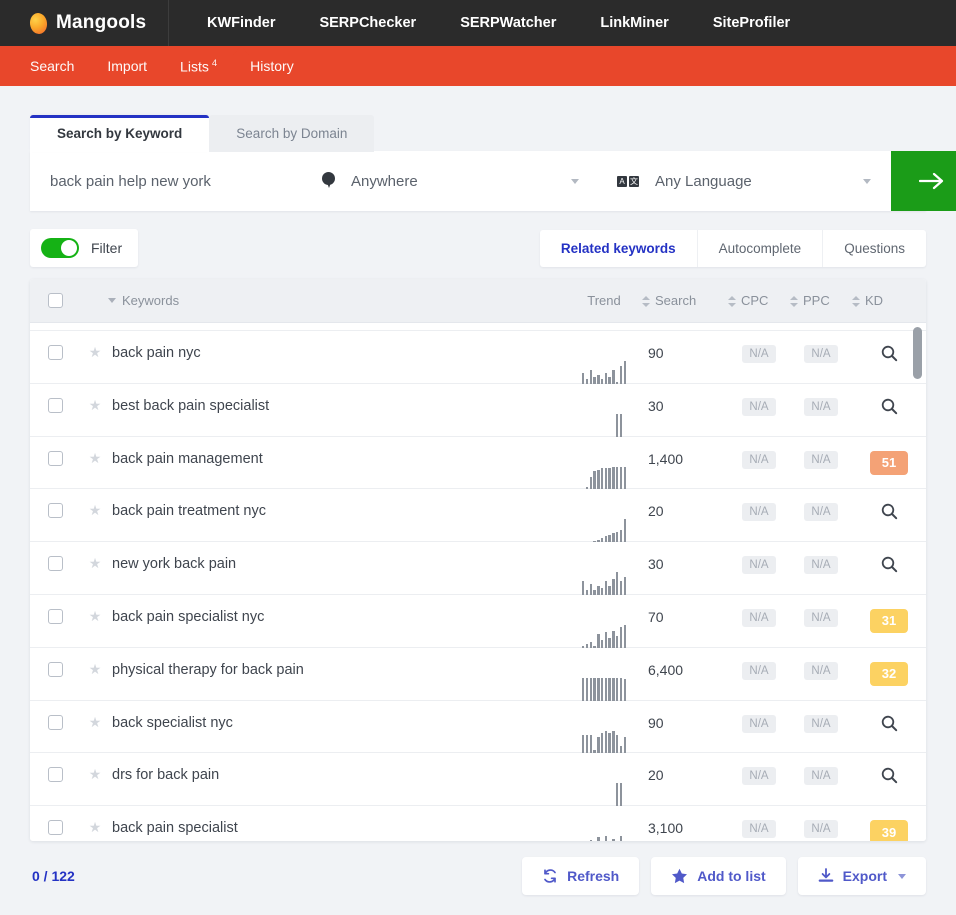 The image size is (956, 915). What do you see at coordinates (478, 66) in the screenshot?
I see `sub-nav: Search Import Lists 4 History` at bounding box center [478, 66].